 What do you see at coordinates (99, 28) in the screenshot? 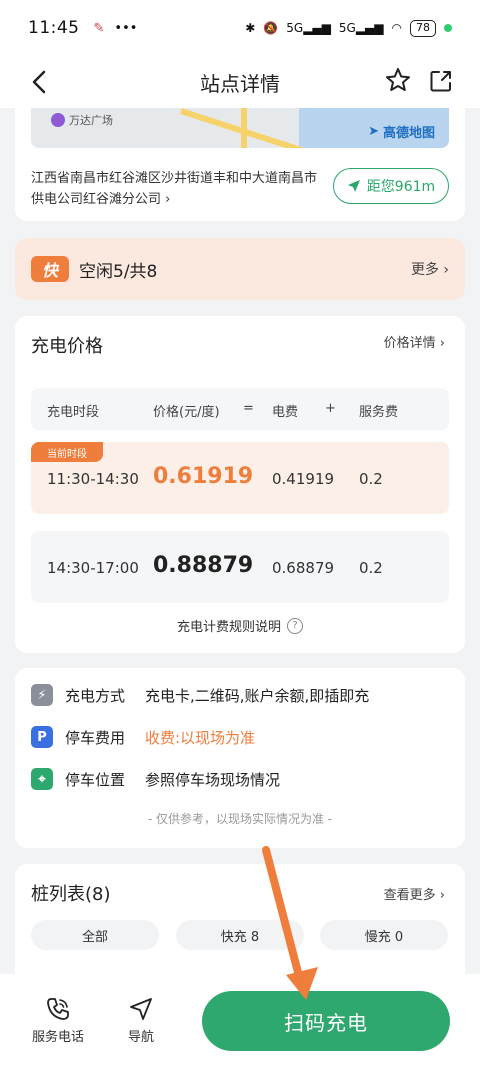
I see `notification-icon: ✎` at bounding box center [99, 28].